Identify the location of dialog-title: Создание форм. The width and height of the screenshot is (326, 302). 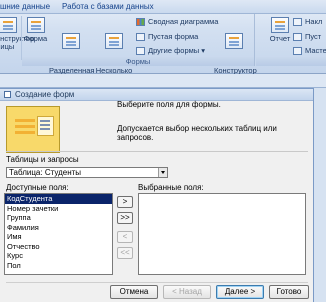
(45, 94).